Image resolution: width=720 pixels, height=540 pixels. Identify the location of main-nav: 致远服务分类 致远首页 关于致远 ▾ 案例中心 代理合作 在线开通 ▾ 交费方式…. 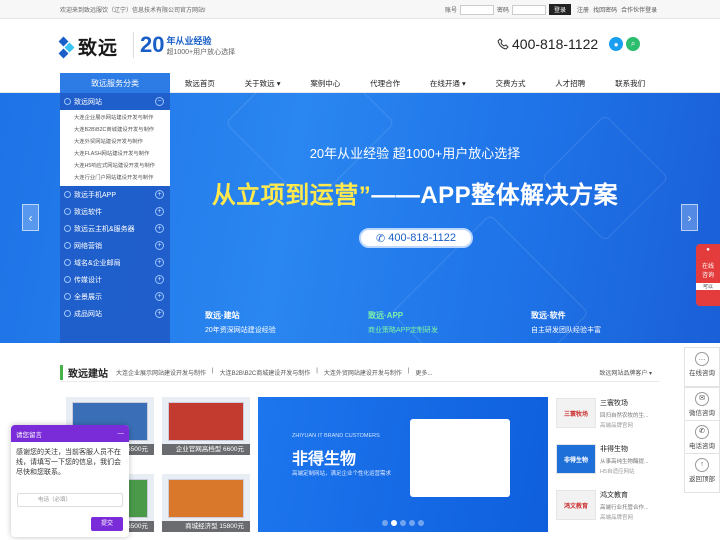
(360, 83).